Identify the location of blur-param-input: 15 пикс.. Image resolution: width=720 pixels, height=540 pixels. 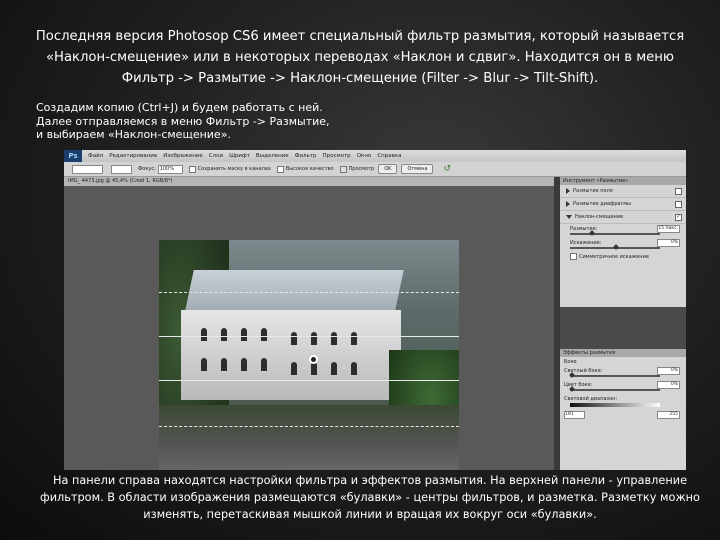
(668, 229).